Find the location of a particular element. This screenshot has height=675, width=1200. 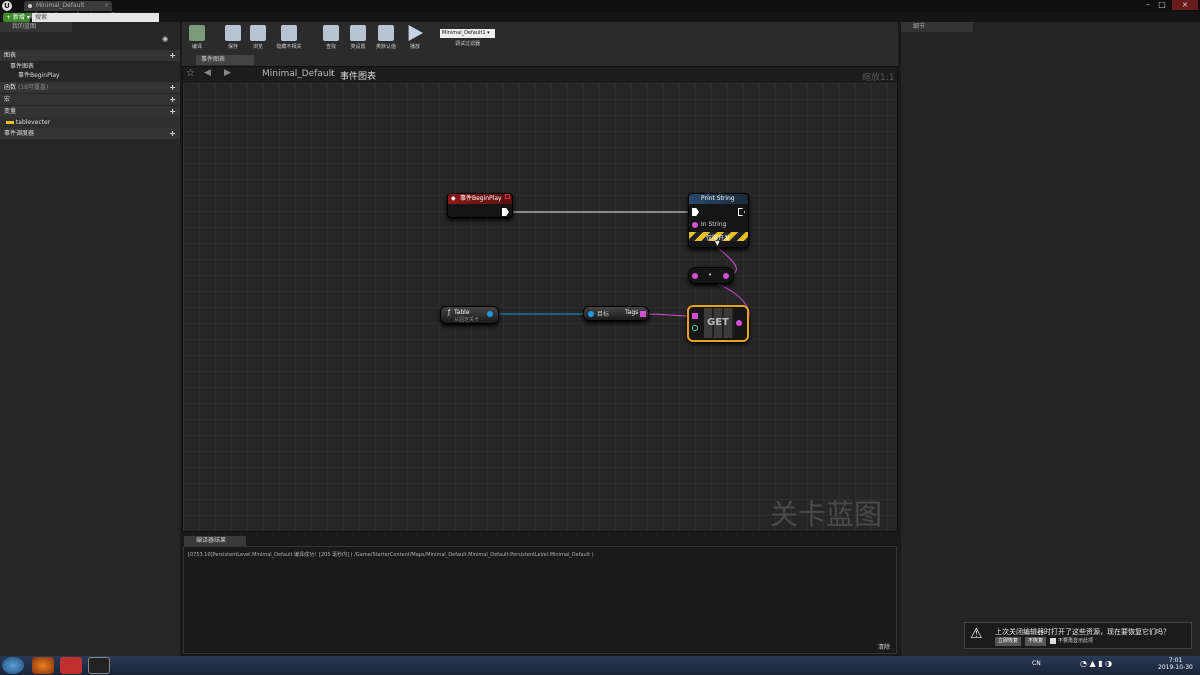

taskbar is located at coordinates (600, 665).